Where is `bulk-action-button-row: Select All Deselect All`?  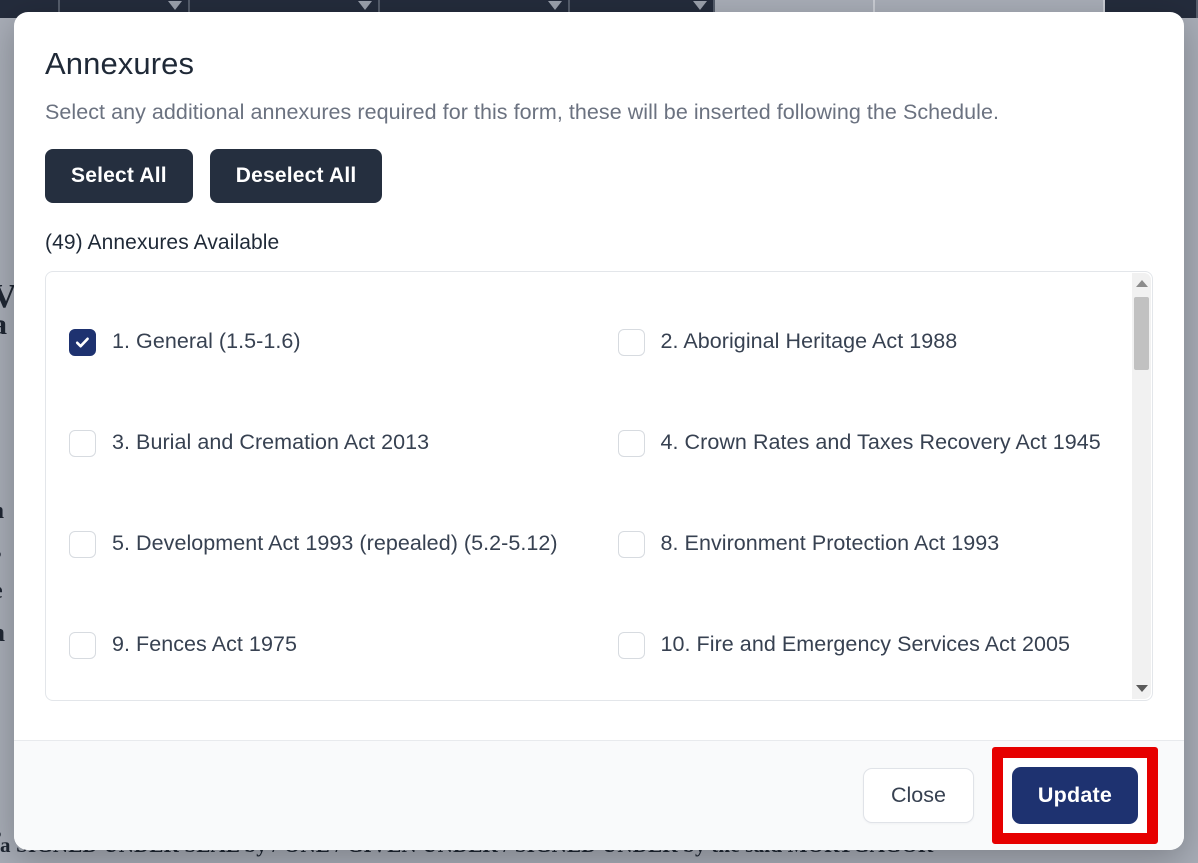 bulk-action-button-row: Select All Deselect All is located at coordinates (599, 176).